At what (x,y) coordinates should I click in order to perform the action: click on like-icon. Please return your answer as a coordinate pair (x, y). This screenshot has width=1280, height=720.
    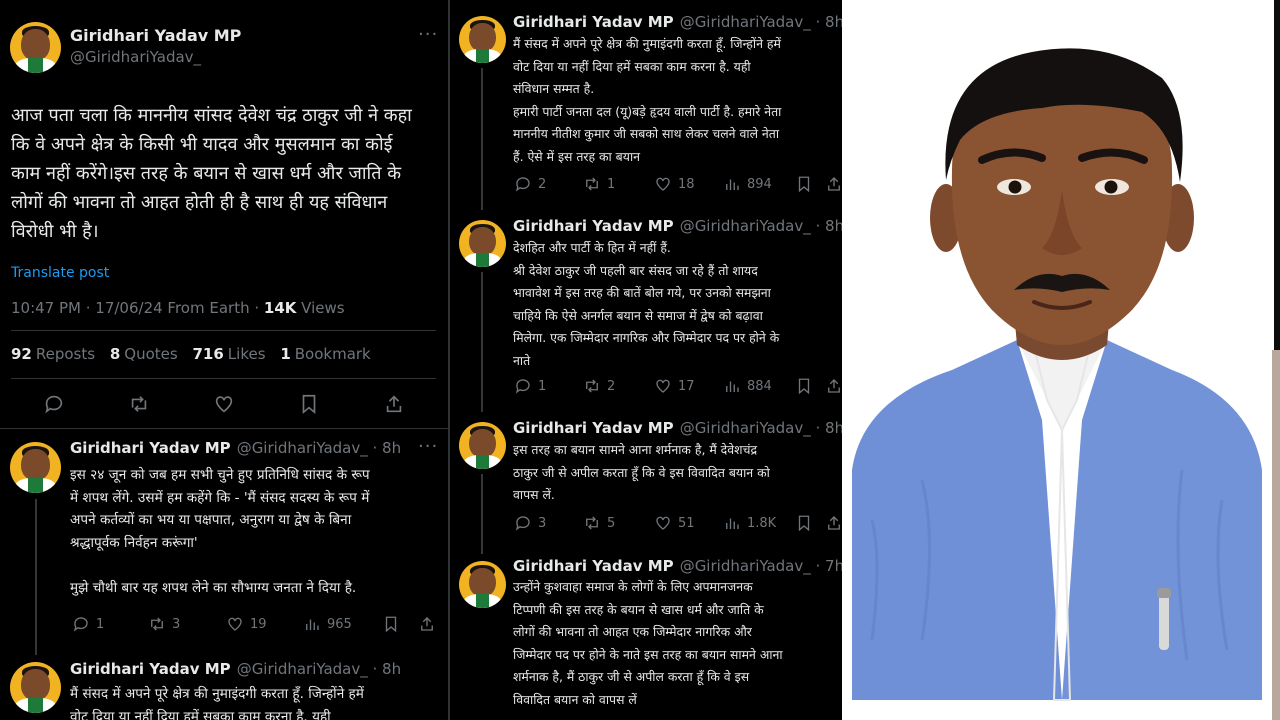
    Looking at the image, I should click on (224, 404).